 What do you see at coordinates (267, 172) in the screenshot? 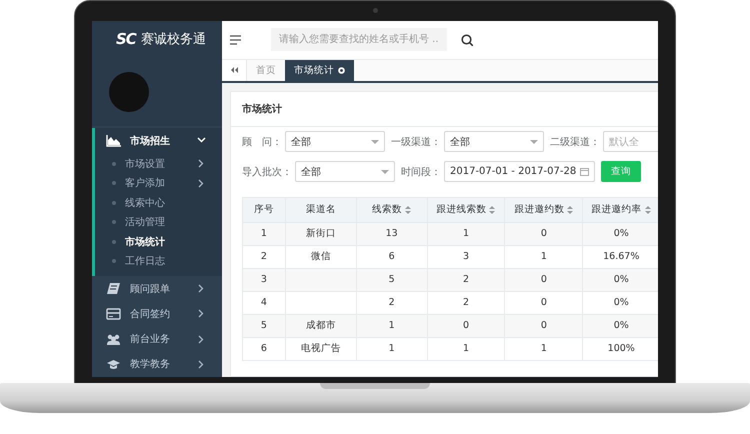
I see `filter-label: 导入批次：` at bounding box center [267, 172].